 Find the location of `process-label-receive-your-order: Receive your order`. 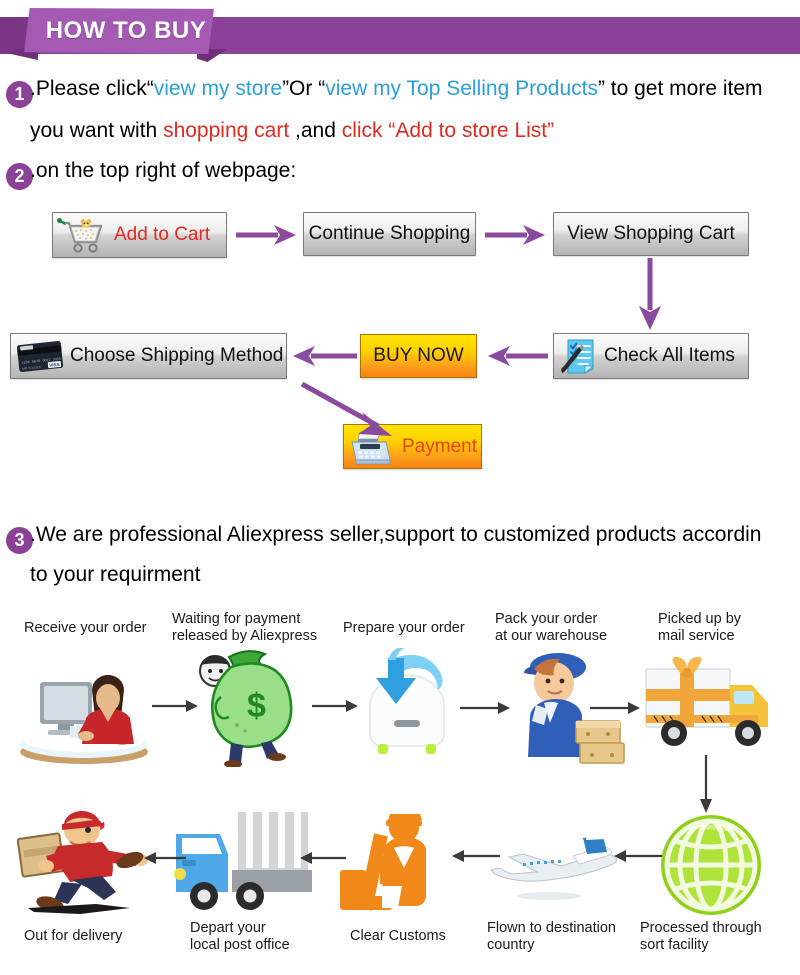

process-label-receive-your-order: Receive your order is located at coordinates (85, 628).